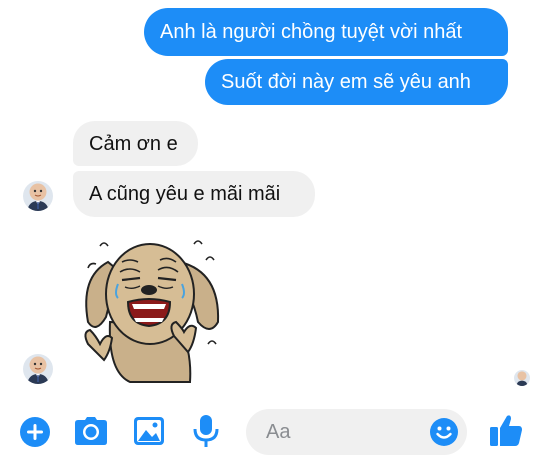 The width and height of the screenshot is (540, 465). Describe the element at coordinates (91, 431) in the screenshot. I see `camera-icon` at that location.